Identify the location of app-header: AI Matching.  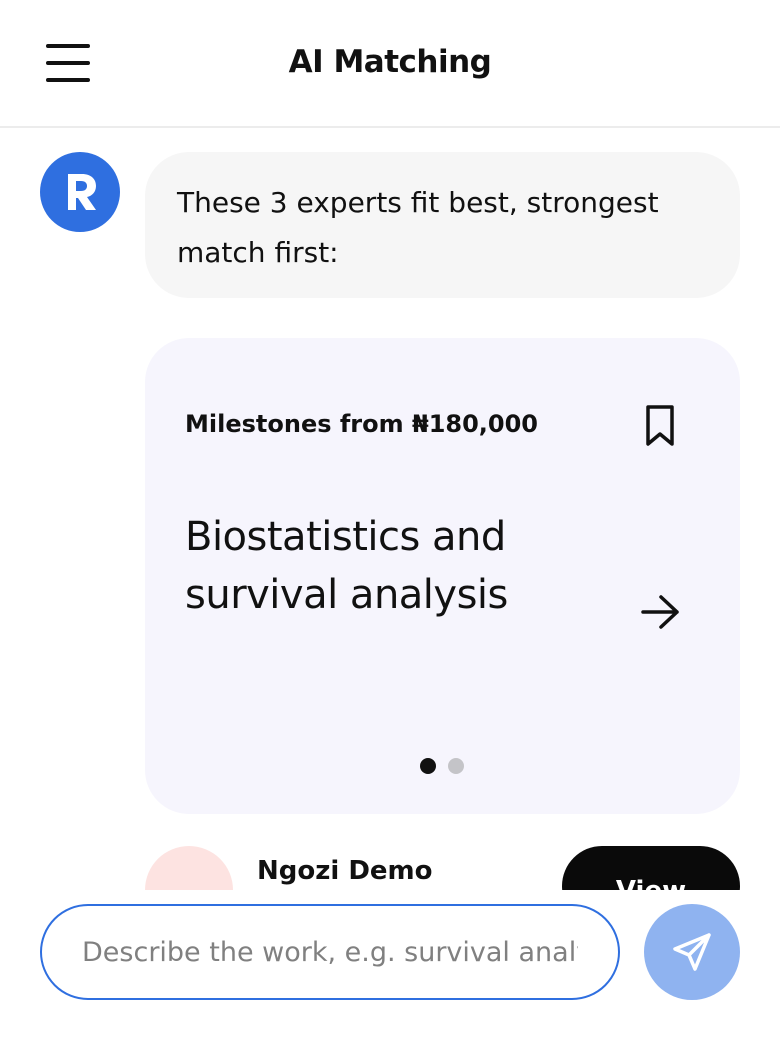
(390, 64).